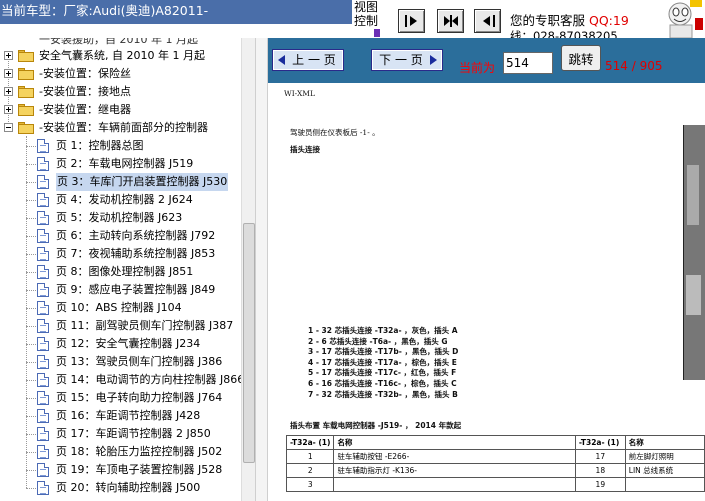  I want to click on arrow-bar-left-icon, so click(489, 21).